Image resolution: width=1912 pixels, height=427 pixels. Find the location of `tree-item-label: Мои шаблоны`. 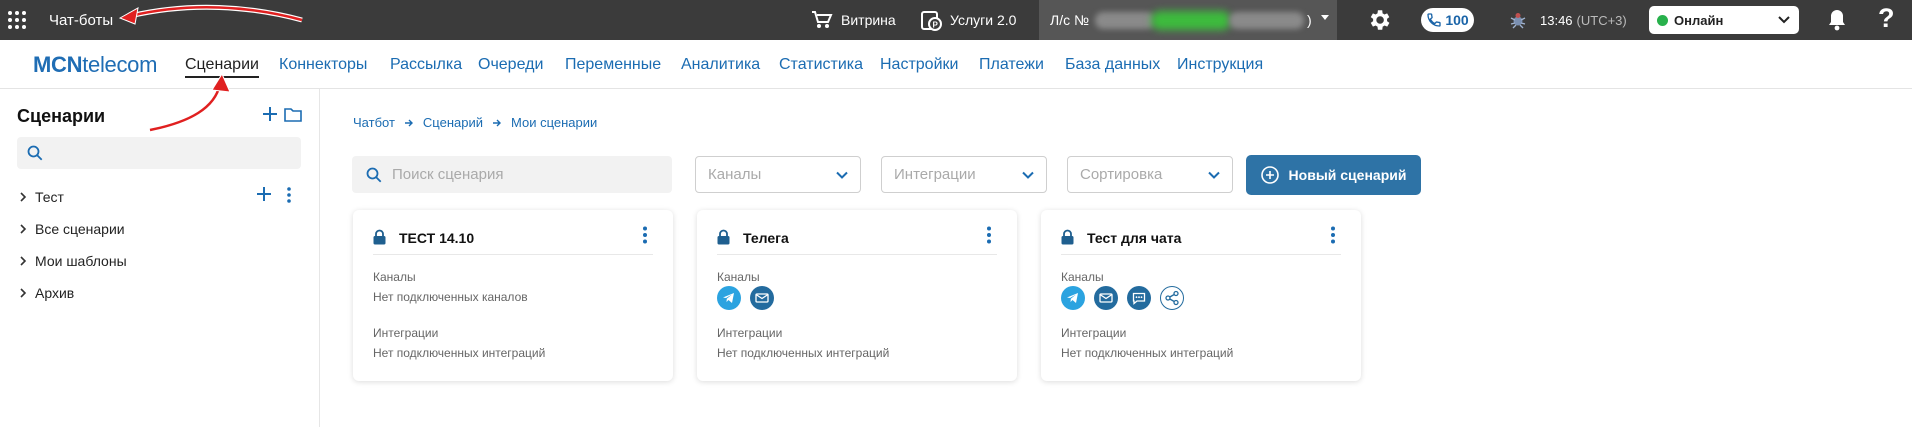

tree-item-label: Мои шаблоны is located at coordinates (81, 261).